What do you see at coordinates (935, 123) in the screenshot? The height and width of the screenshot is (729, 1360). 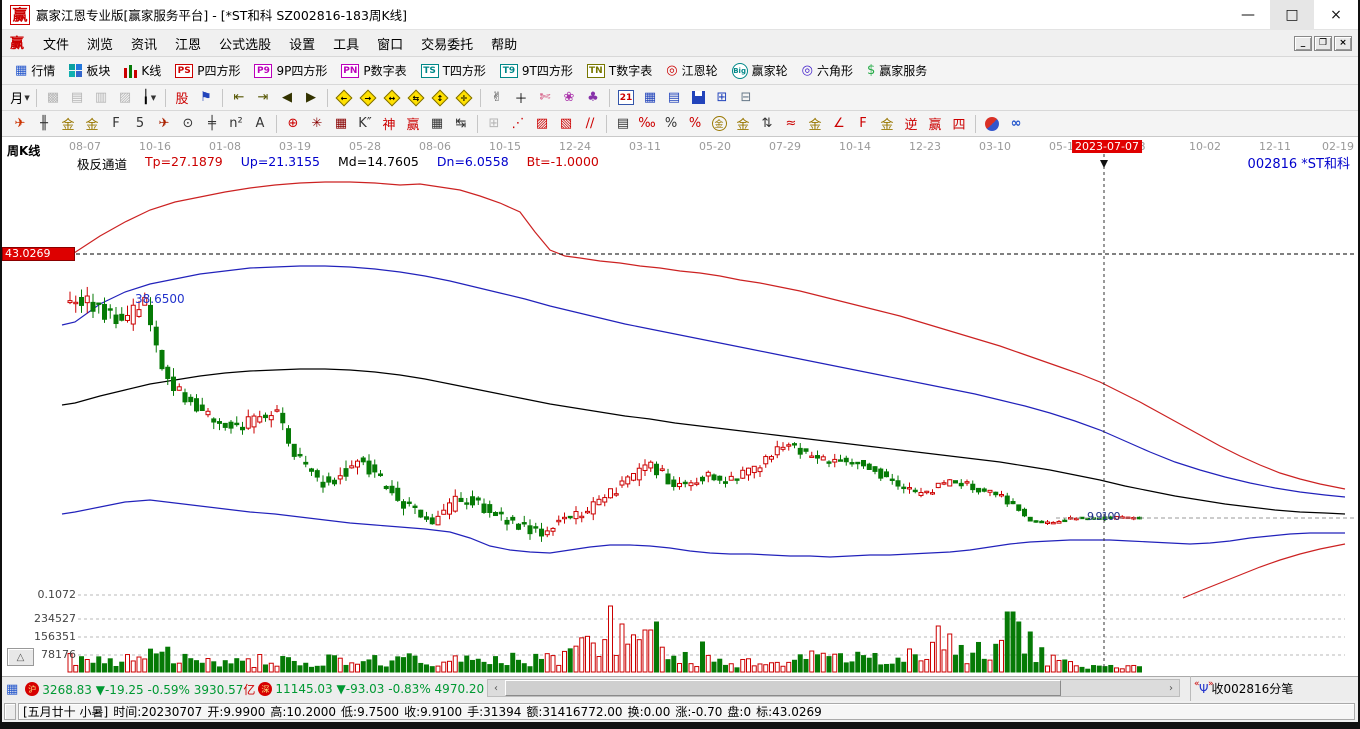 I see `gann-ying-angle-tool: 赢` at bounding box center [935, 123].